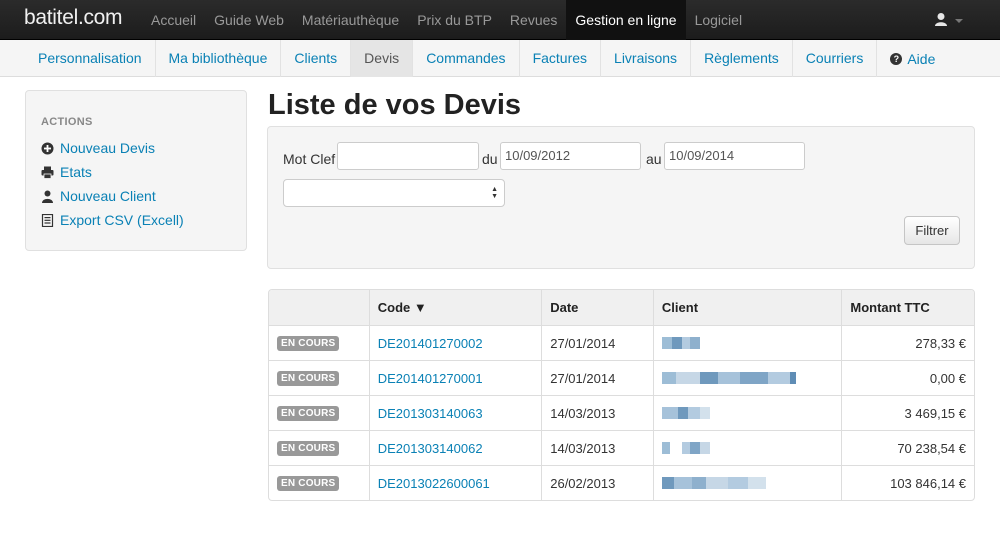  What do you see at coordinates (626, 20) in the screenshot?
I see `top-nav-item-gestion-en-ligne: Gestion en ligne` at bounding box center [626, 20].